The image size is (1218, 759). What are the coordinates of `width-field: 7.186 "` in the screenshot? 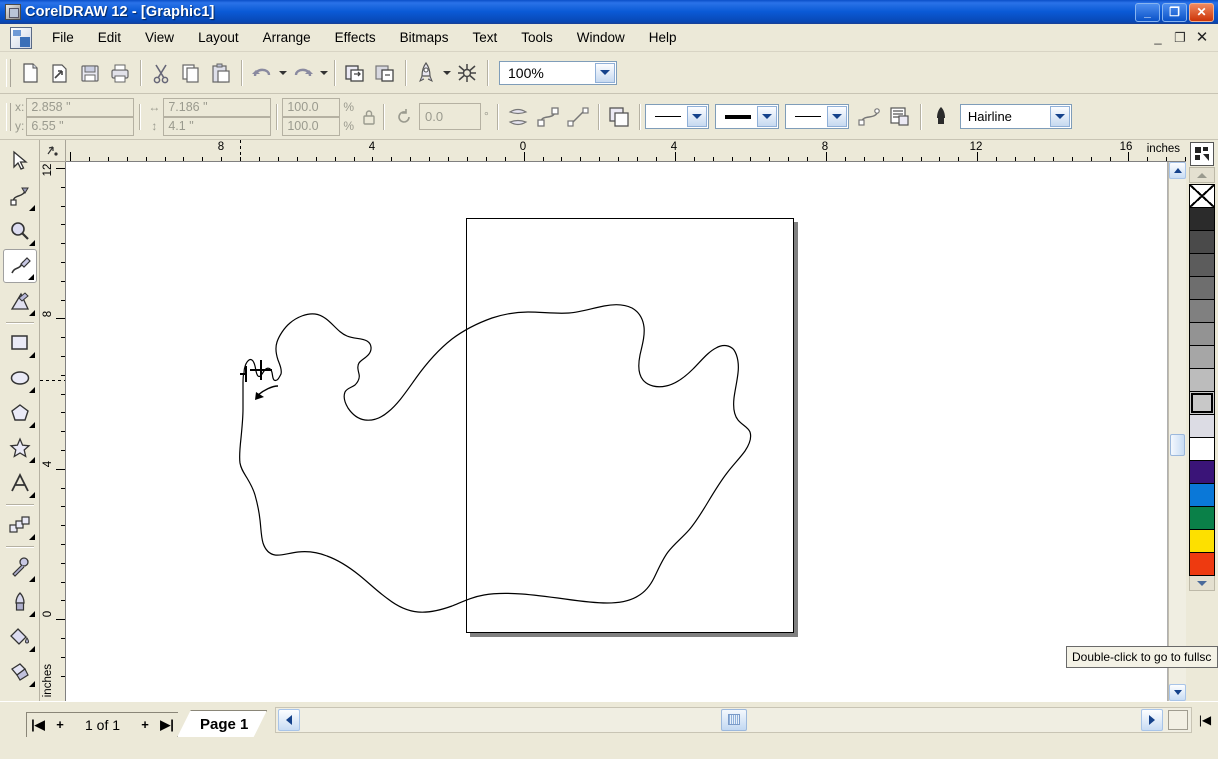 It's located at (217, 107).